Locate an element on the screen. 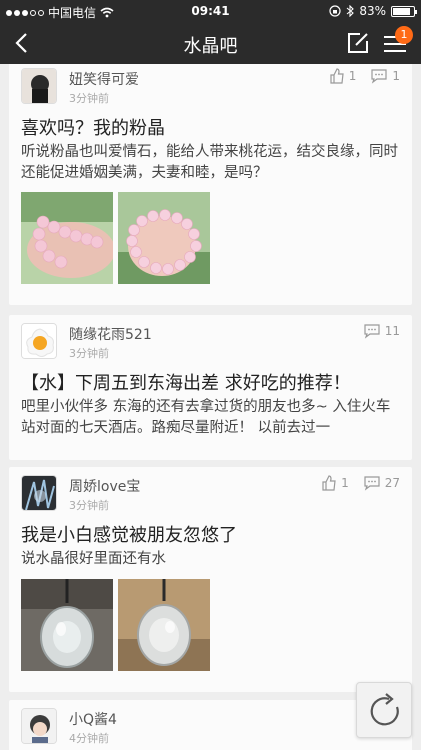 This screenshot has height=750, width=421. post-stats: 1 27 is located at coordinates (360, 483).